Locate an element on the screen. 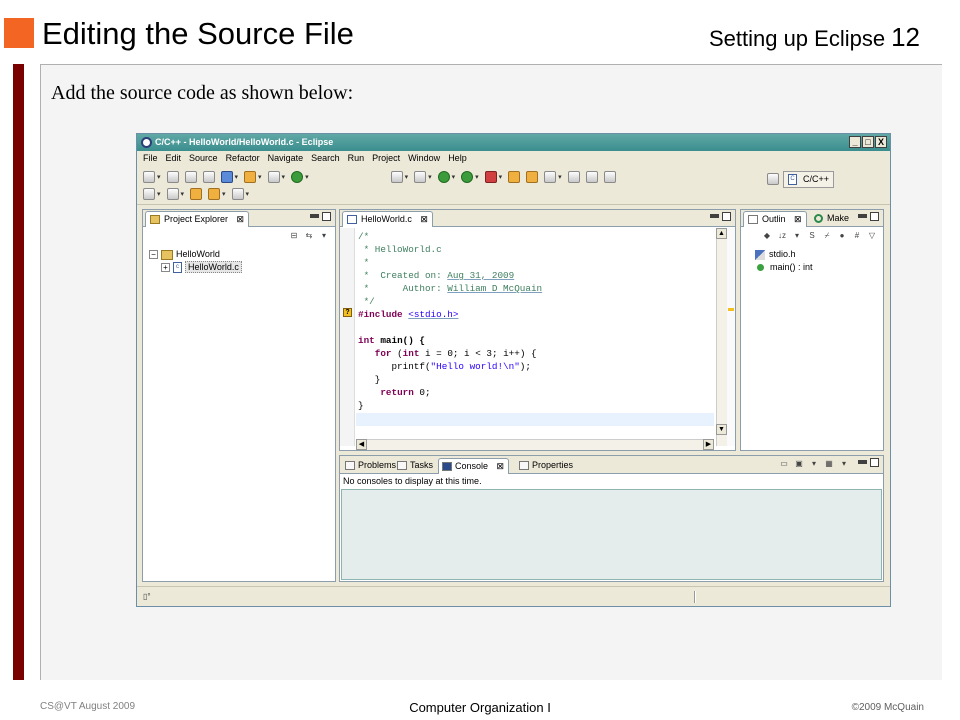  console-output-area is located at coordinates (611, 534).